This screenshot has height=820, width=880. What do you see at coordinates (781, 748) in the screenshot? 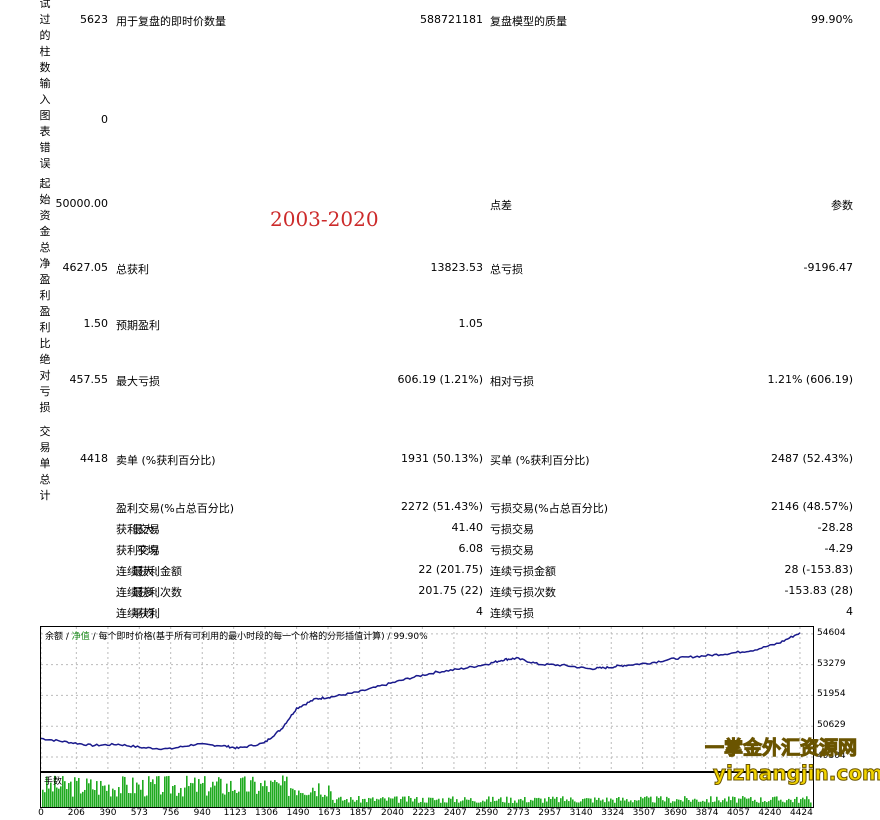
I see `watermark-logo: 一掌金外汇资源网` at bounding box center [781, 748].